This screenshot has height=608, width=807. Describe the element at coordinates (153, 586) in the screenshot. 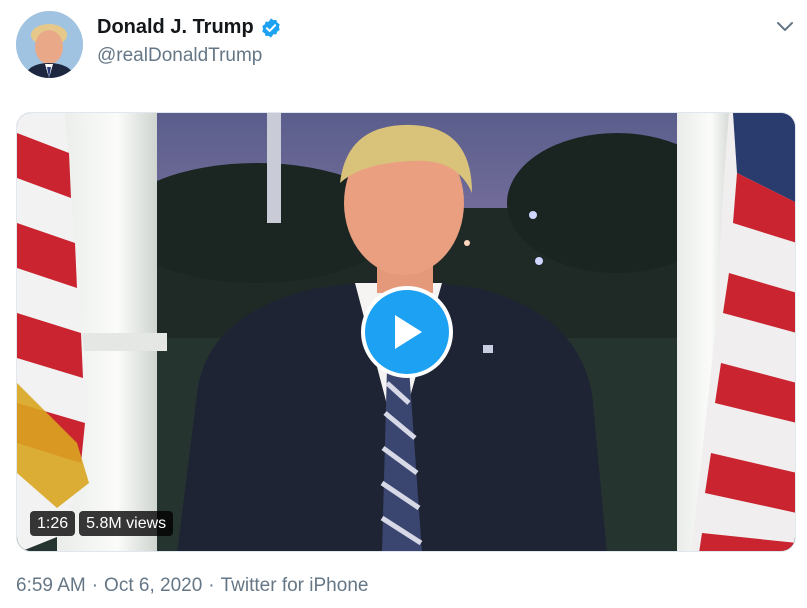

I see `tweet-date: Oct 6, 2020` at that location.